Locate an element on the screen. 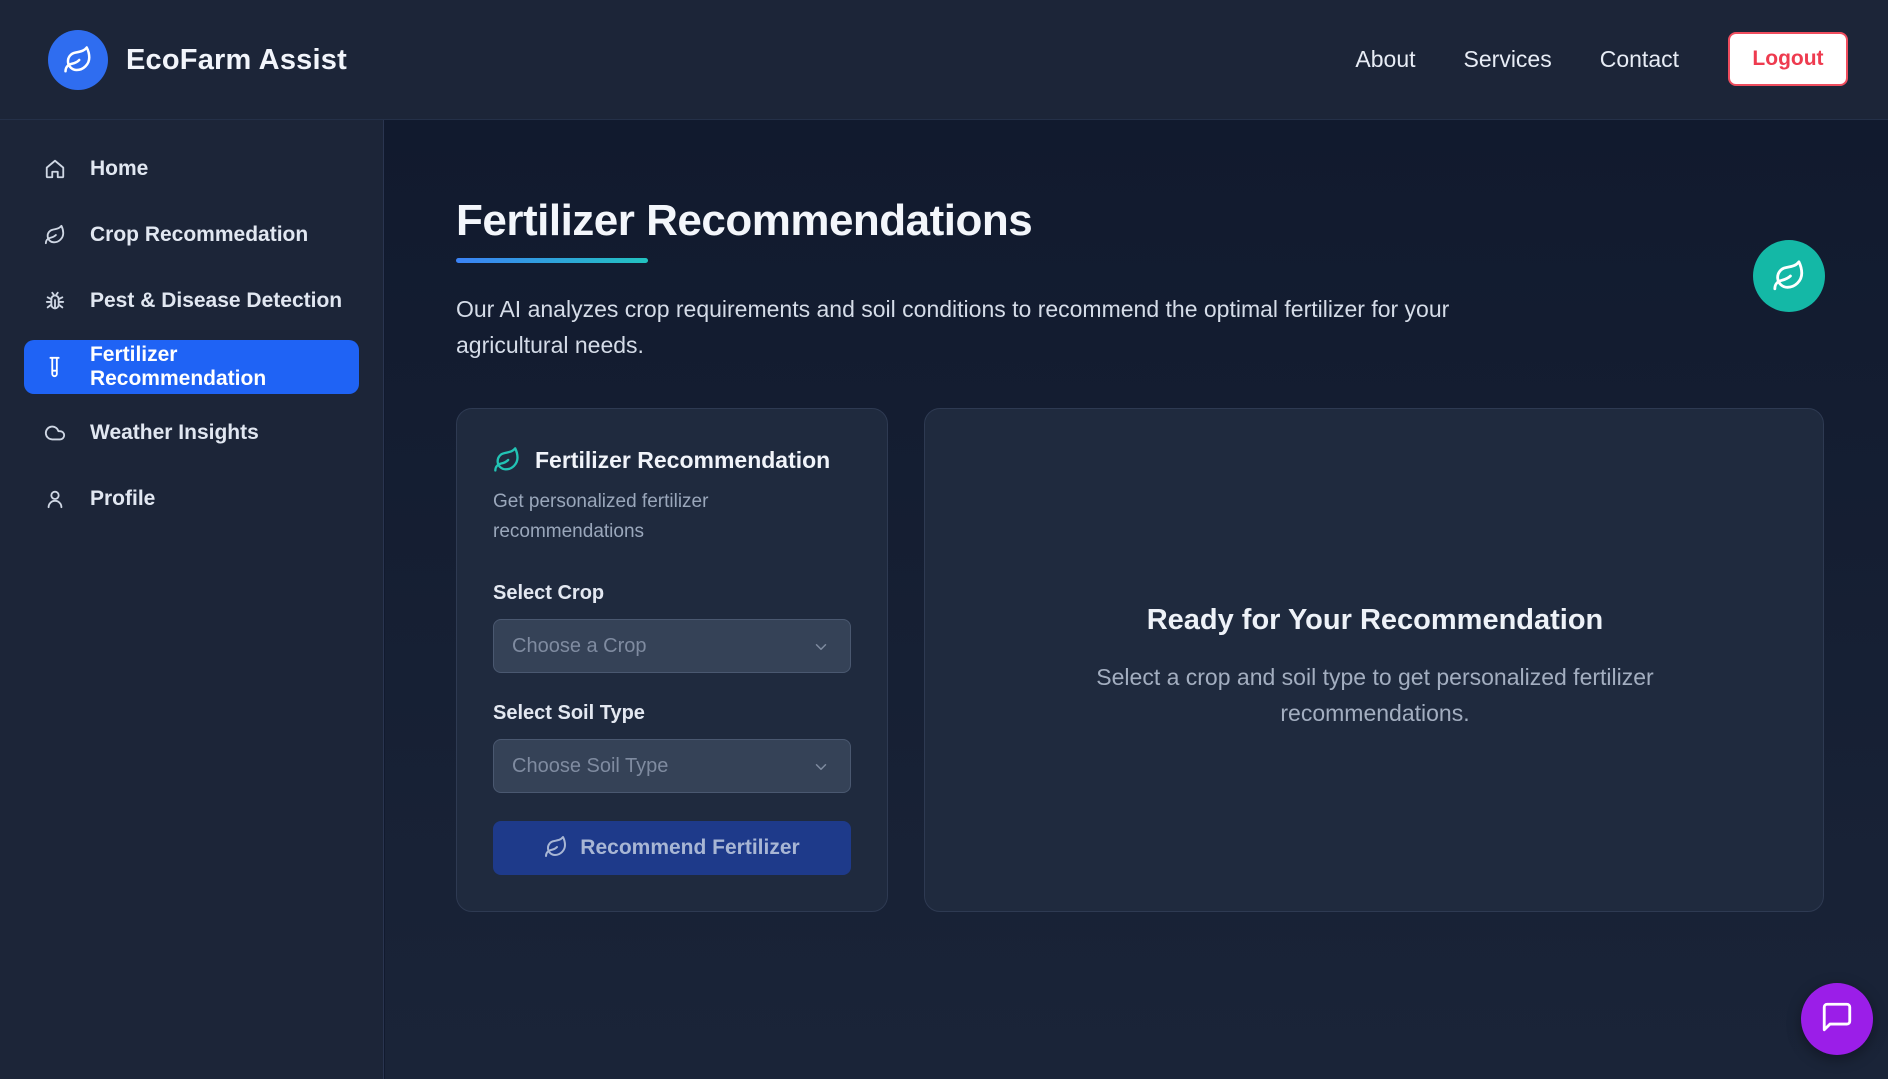 The width and height of the screenshot is (1888, 1079). card-header: Fertilizer Recommendation is located at coordinates (661, 460).